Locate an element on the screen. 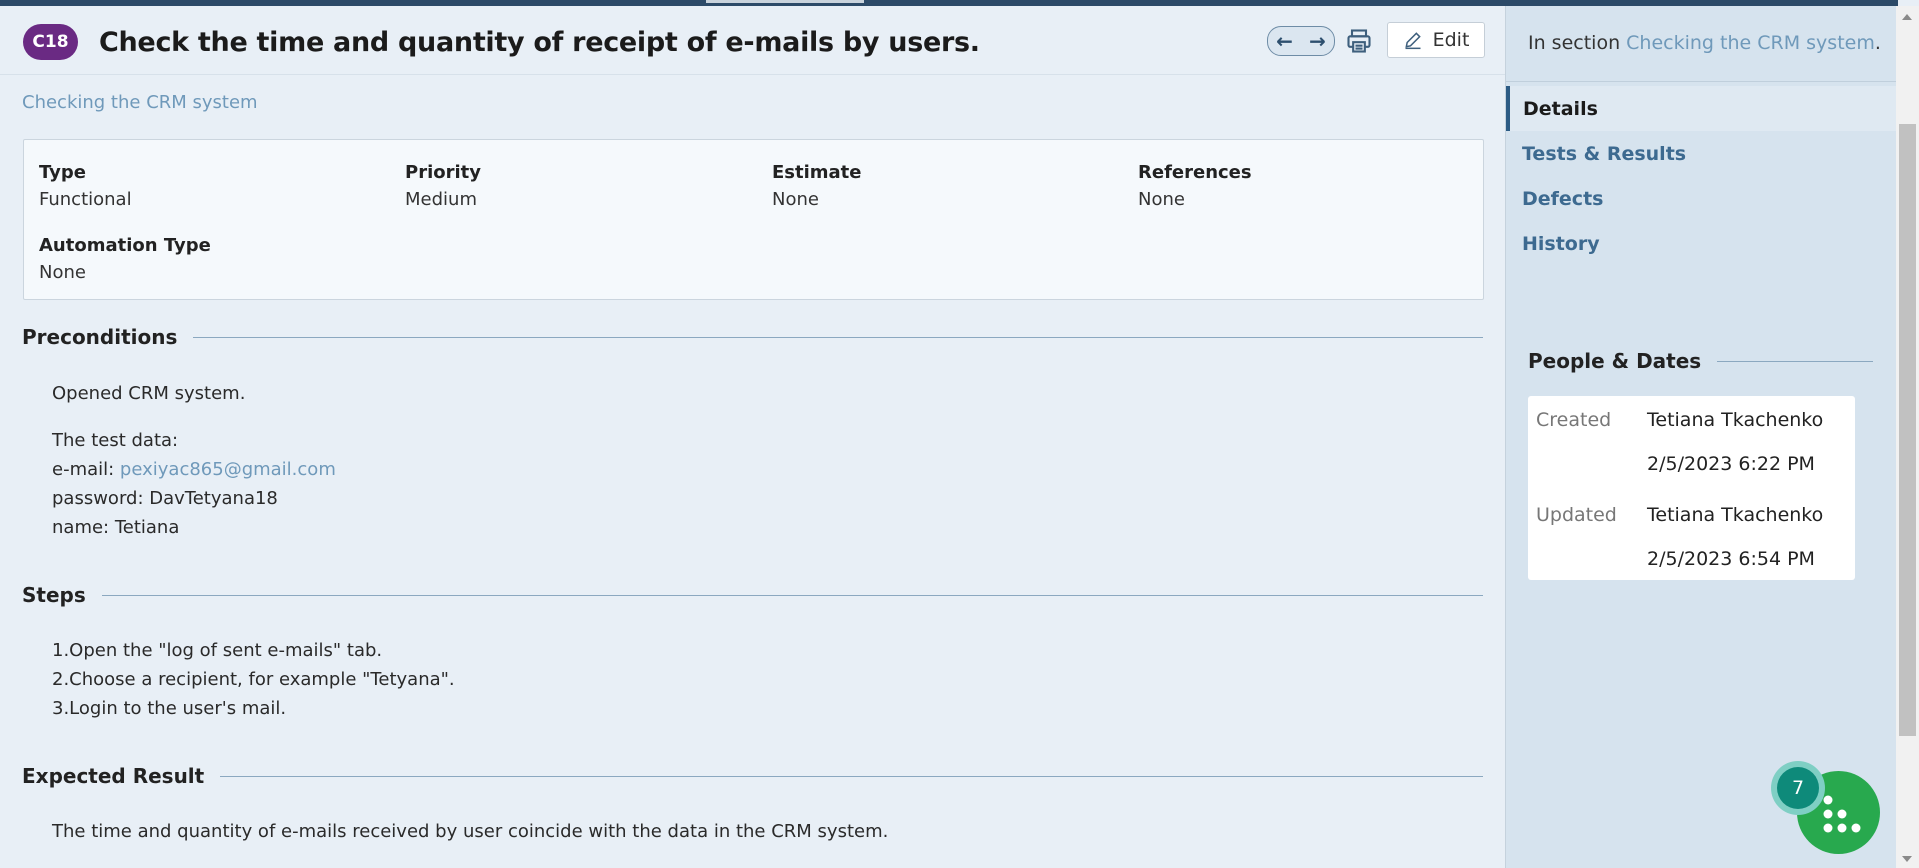  email-line: e-mail: pexiyac865@gmail.com is located at coordinates (194, 469).